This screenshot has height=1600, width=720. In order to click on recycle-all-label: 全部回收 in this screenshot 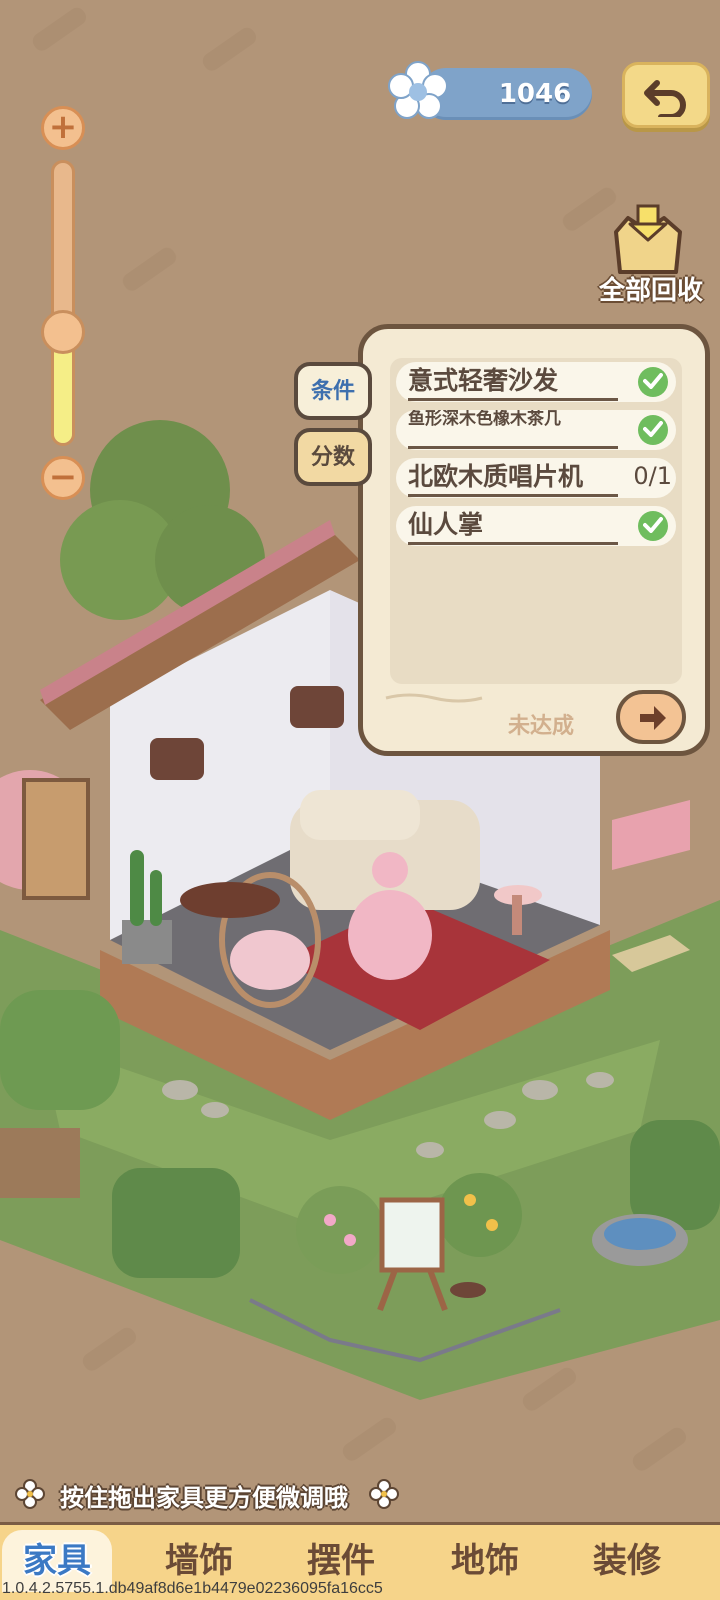, I will do `click(651, 288)`.